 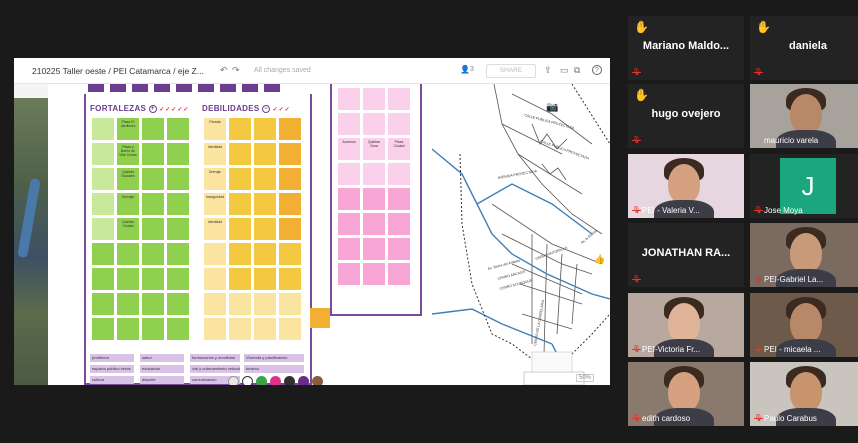 I want to click on help-icon: ?, so click(x=597, y=70).